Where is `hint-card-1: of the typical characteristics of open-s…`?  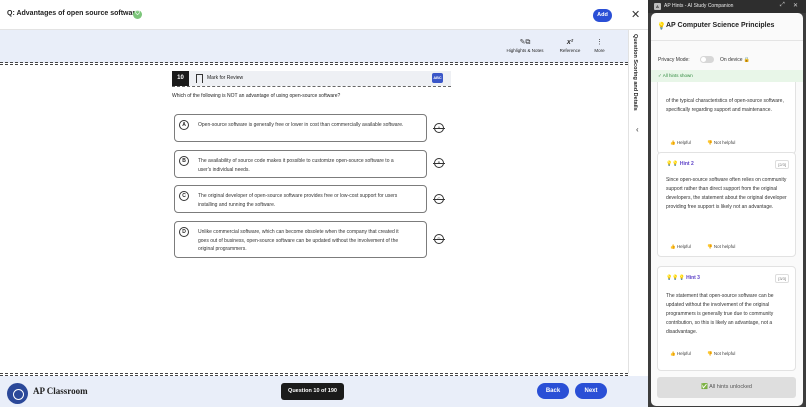
hint-card-1: of the typical characteristics of open-s… is located at coordinates (726, 118).